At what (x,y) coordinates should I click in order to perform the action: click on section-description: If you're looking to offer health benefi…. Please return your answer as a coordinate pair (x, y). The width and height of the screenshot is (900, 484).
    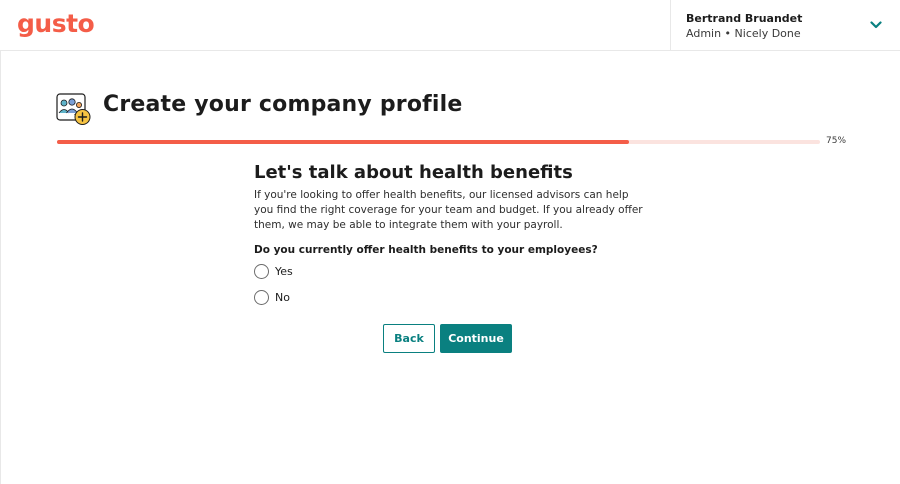
    Looking at the image, I should click on (448, 210).